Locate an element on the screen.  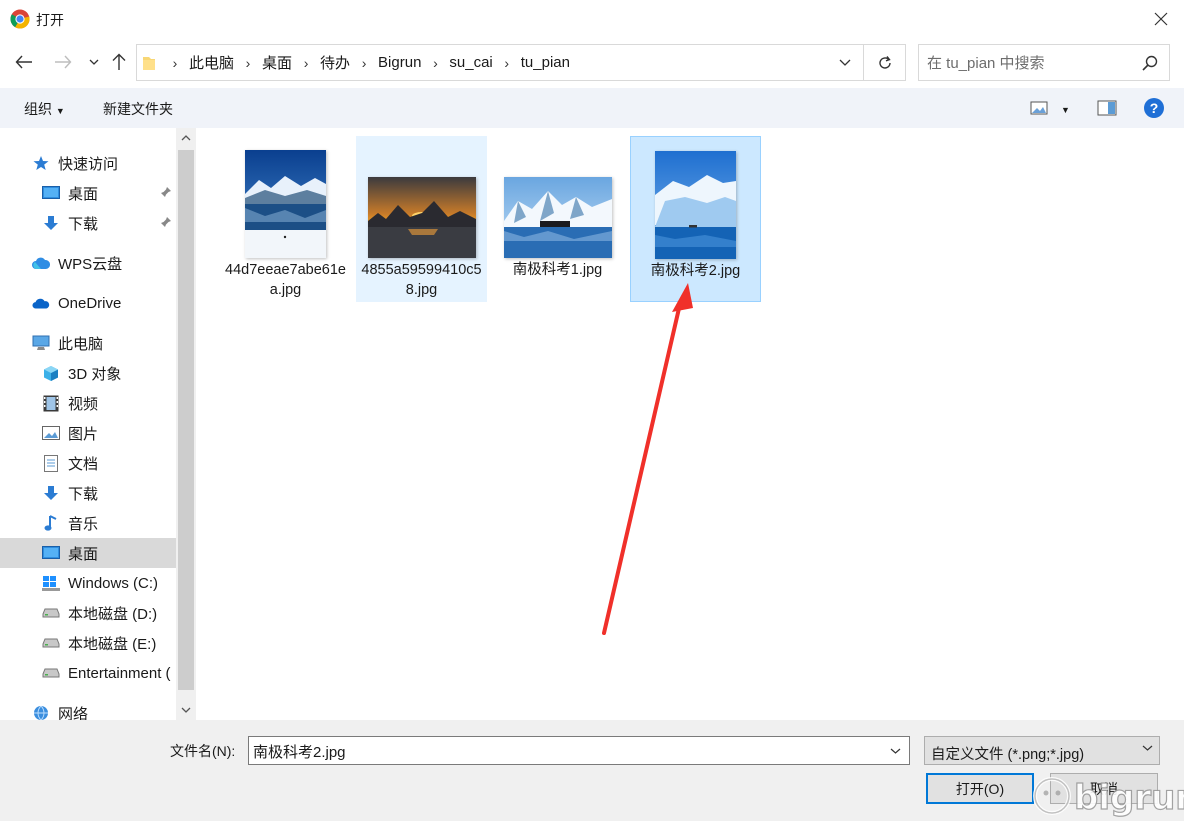
breadcrumb-tu-pian: tu_pian is located at coordinates (545, 62).